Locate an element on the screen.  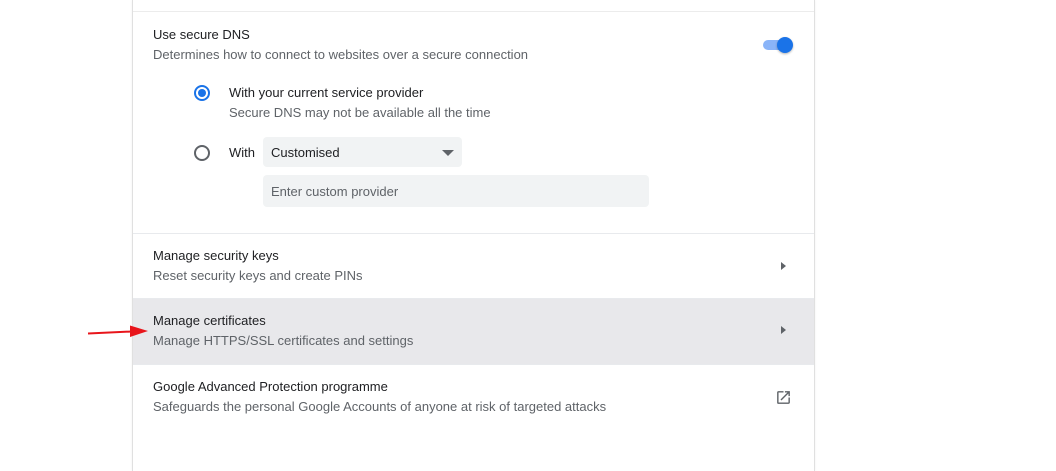
secure-dns-title: Use secure DNS is located at coordinates (201, 34).